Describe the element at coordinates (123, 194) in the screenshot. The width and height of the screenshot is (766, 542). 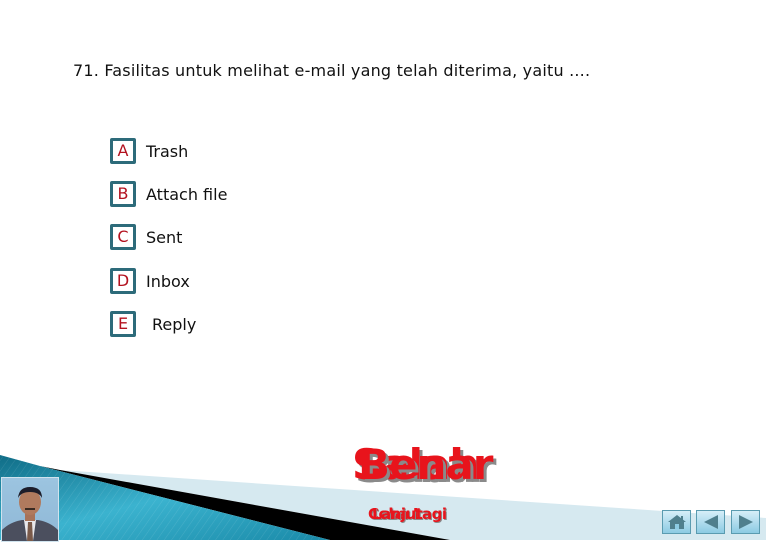
I see `option-letter-box: B` at that location.